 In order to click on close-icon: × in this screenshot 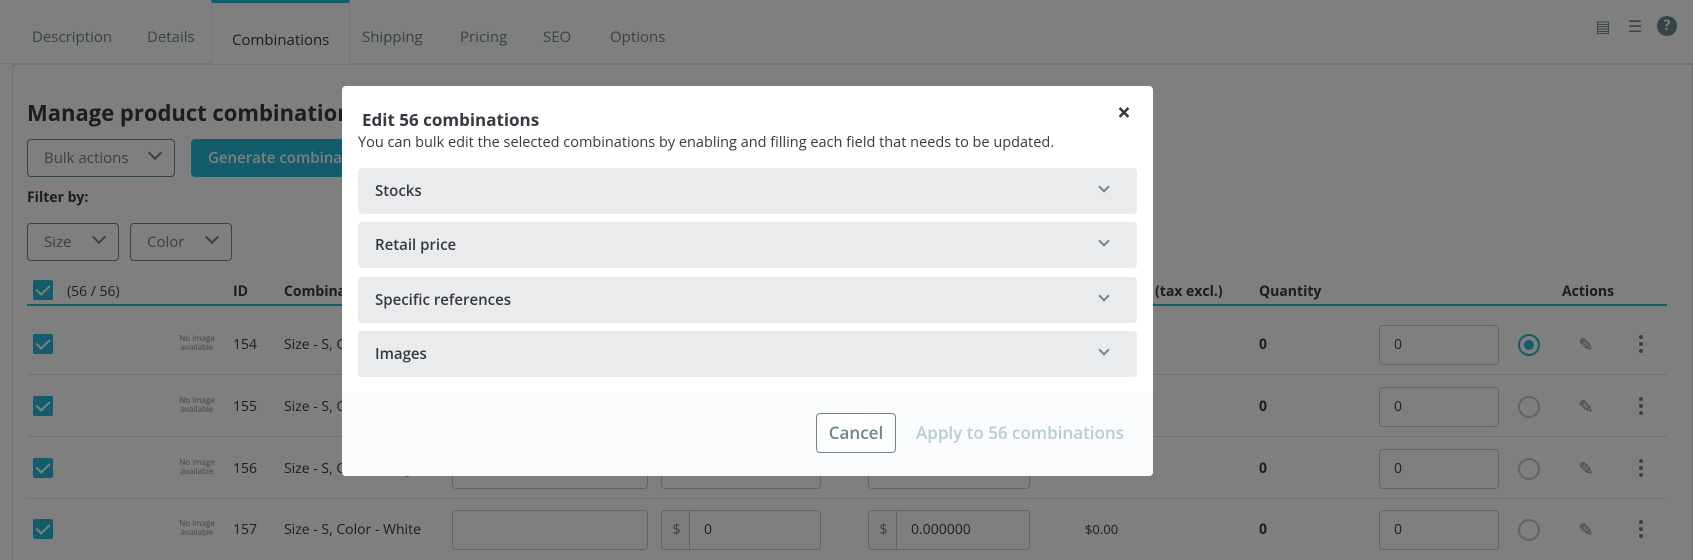, I will do `click(1124, 113)`.